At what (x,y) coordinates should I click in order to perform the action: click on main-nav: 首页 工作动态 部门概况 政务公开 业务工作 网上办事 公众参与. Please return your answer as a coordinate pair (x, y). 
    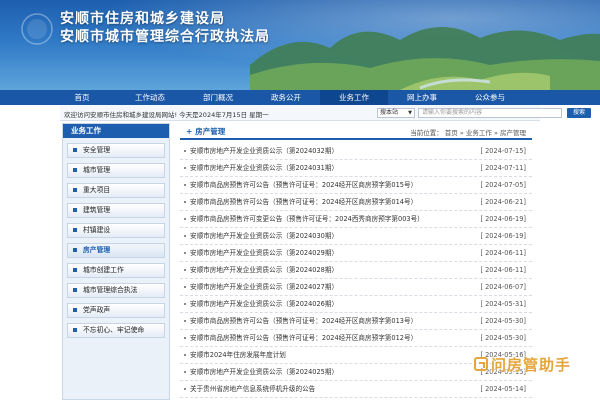
    Looking at the image, I should click on (300, 97).